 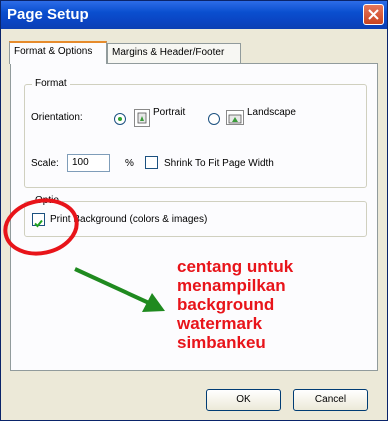 What do you see at coordinates (58, 52) in the screenshot?
I see `tab-format-options: Format & Options` at bounding box center [58, 52].